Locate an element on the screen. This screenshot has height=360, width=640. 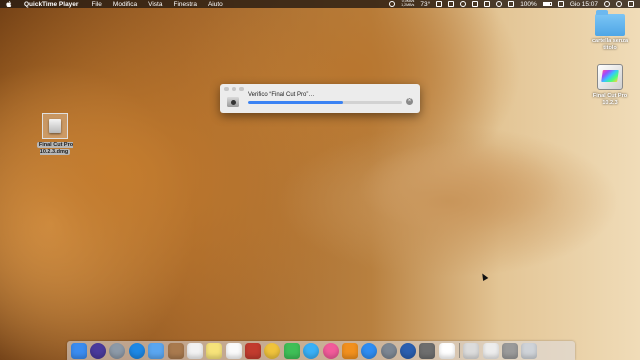
desktop-app-label: Final Cut Pro 10.2.3 is located at coordinates (610, 99).